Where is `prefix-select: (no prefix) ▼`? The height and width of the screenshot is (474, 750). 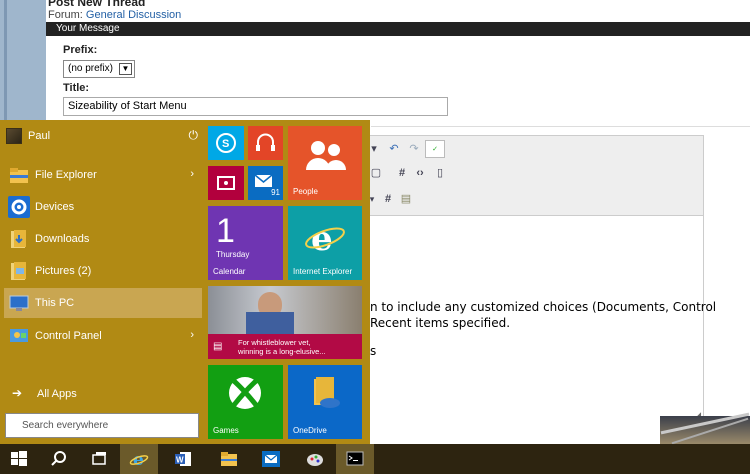
prefix-select: (no prefix) ▼ is located at coordinates (99, 69).